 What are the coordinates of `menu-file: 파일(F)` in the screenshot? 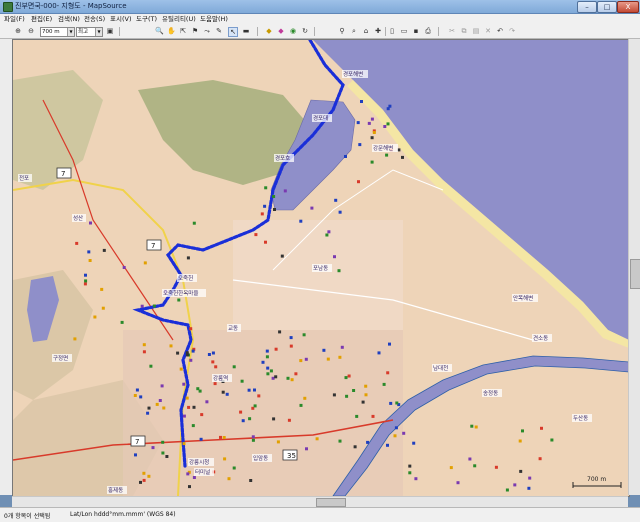 It's located at (14, 19).